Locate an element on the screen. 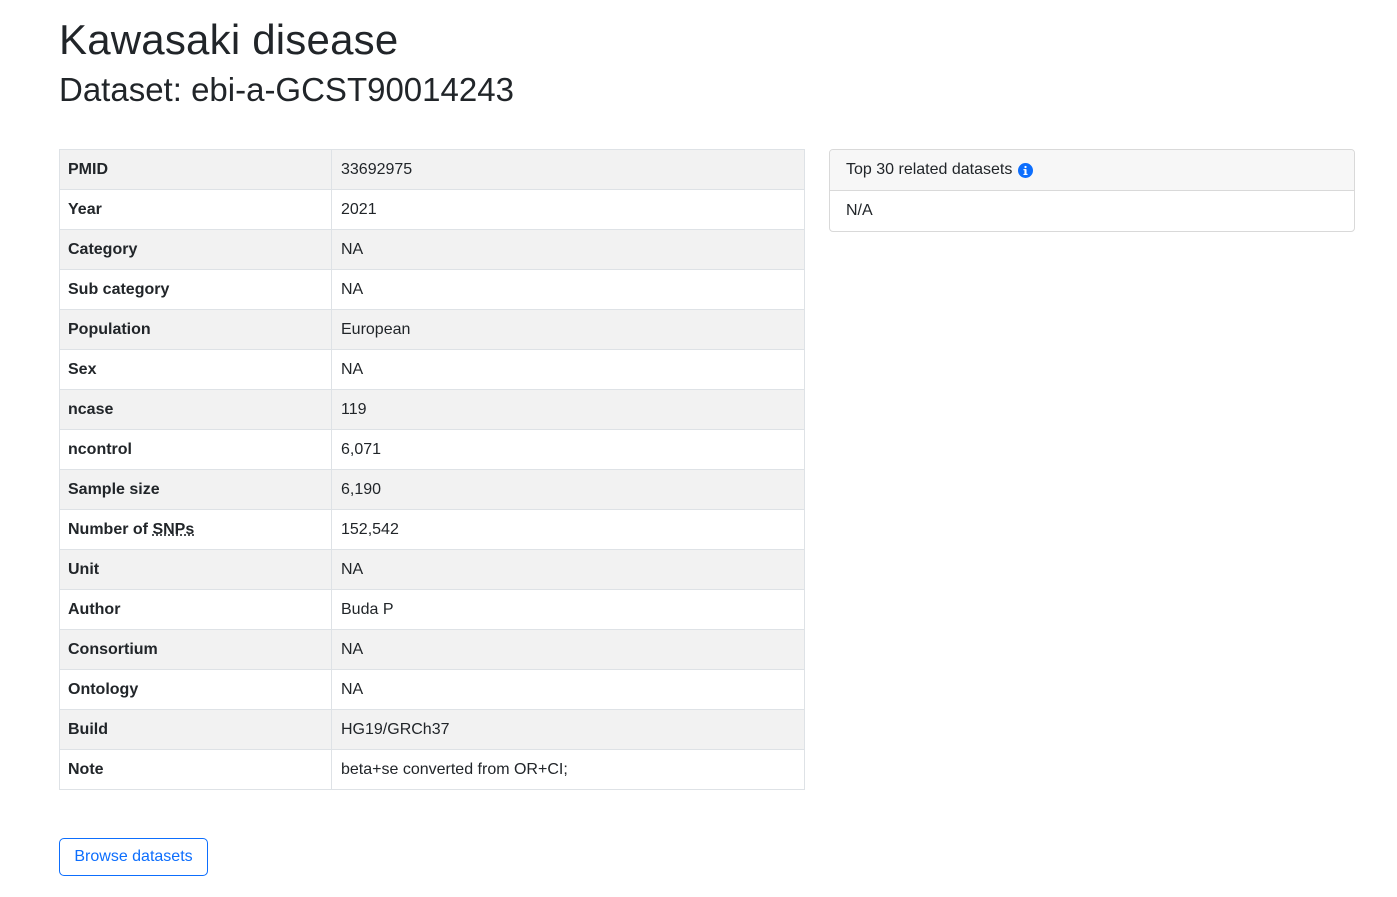 This screenshot has height=897, width=1397. row-value: 33692975 is located at coordinates (568, 169).